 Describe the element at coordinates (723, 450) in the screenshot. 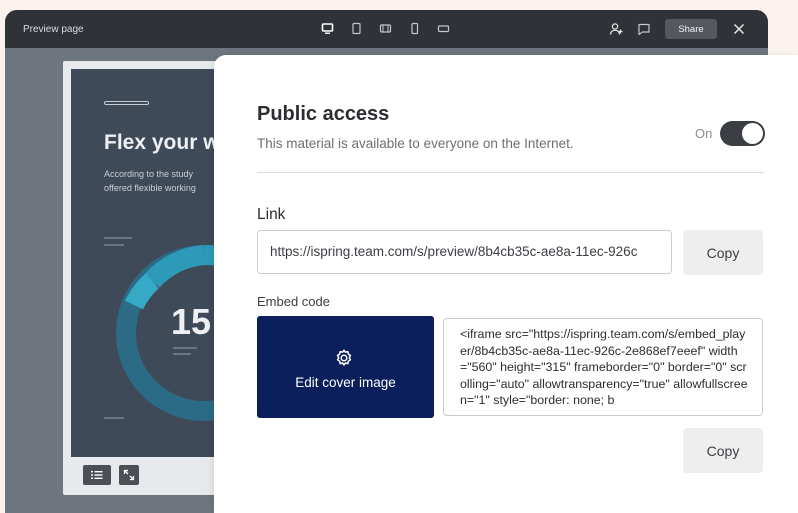

I see `copy-embed-button: Copy` at that location.